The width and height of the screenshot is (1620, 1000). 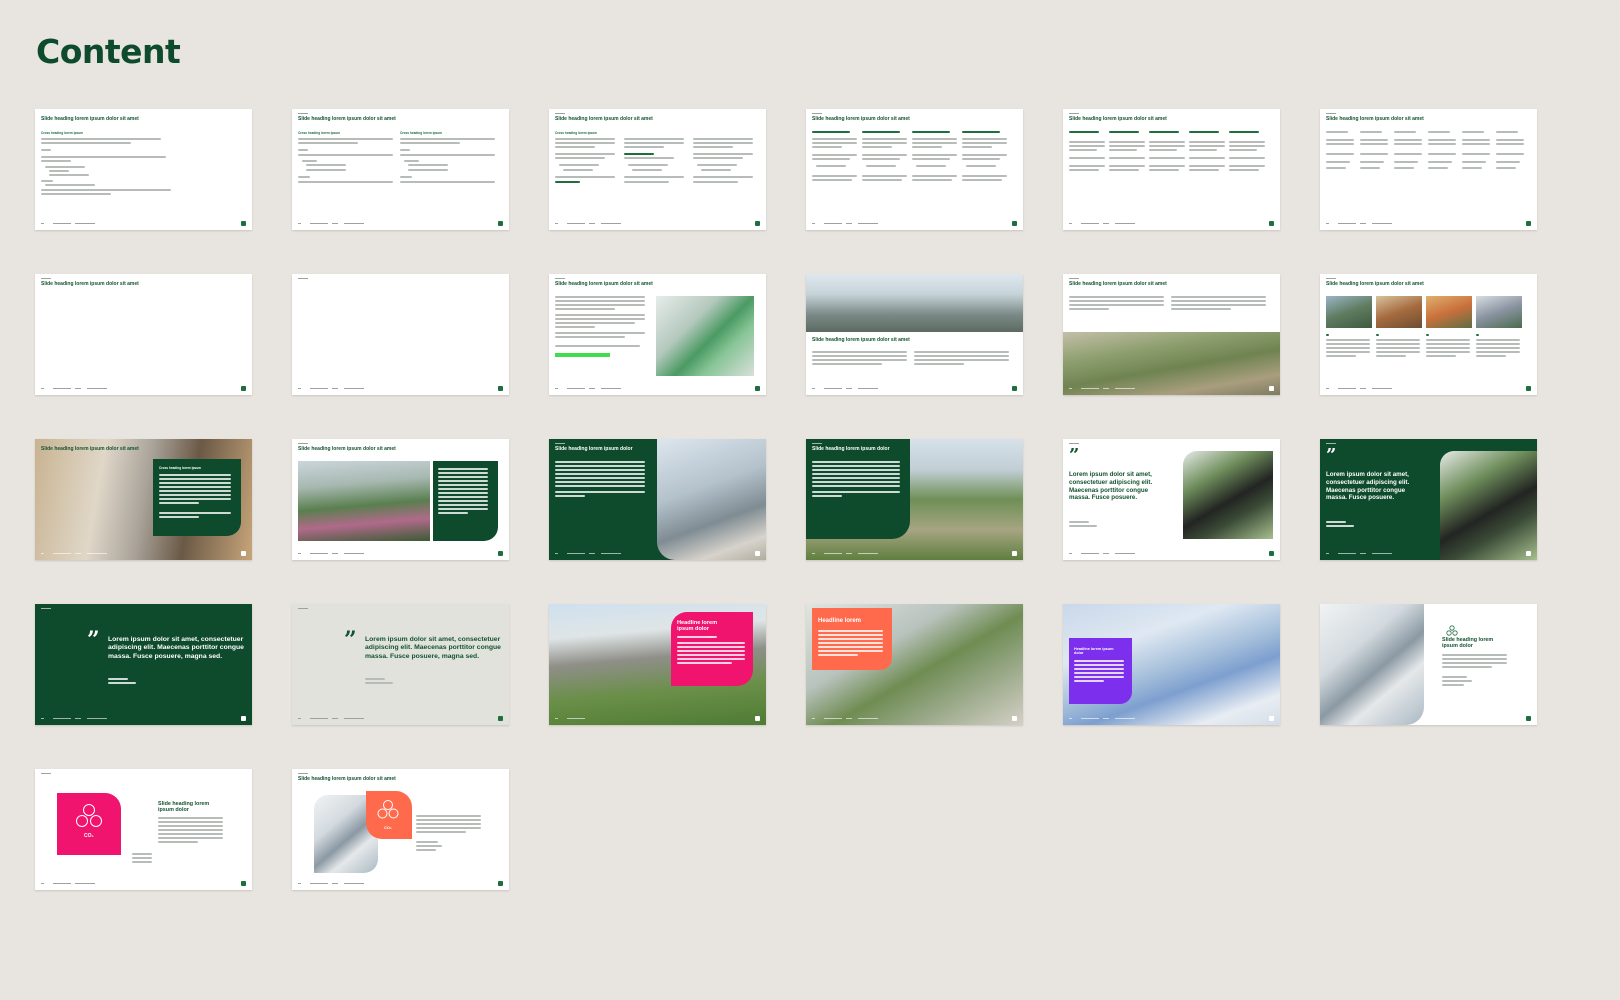 I want to click on slide-thumbnail-22: Headline lorem, so click(x=914, y=664).